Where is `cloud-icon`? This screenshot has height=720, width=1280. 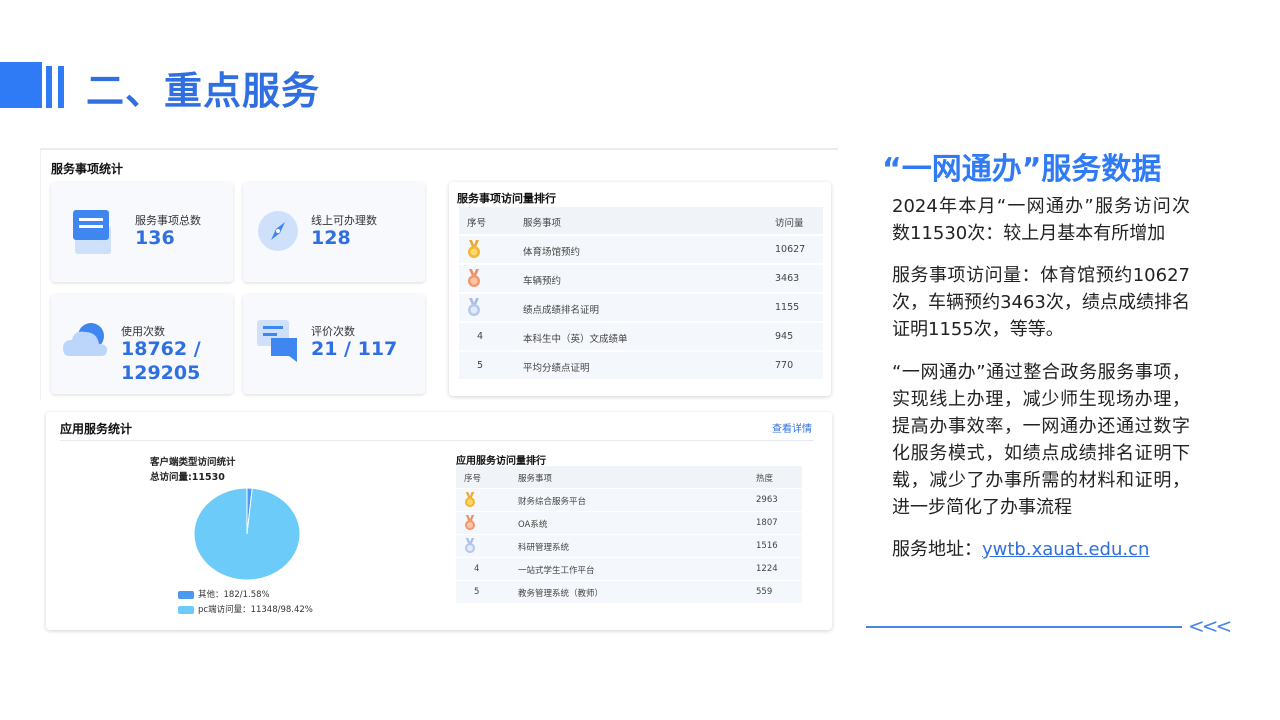 cloud-icon is located at coordinates (85, 339).